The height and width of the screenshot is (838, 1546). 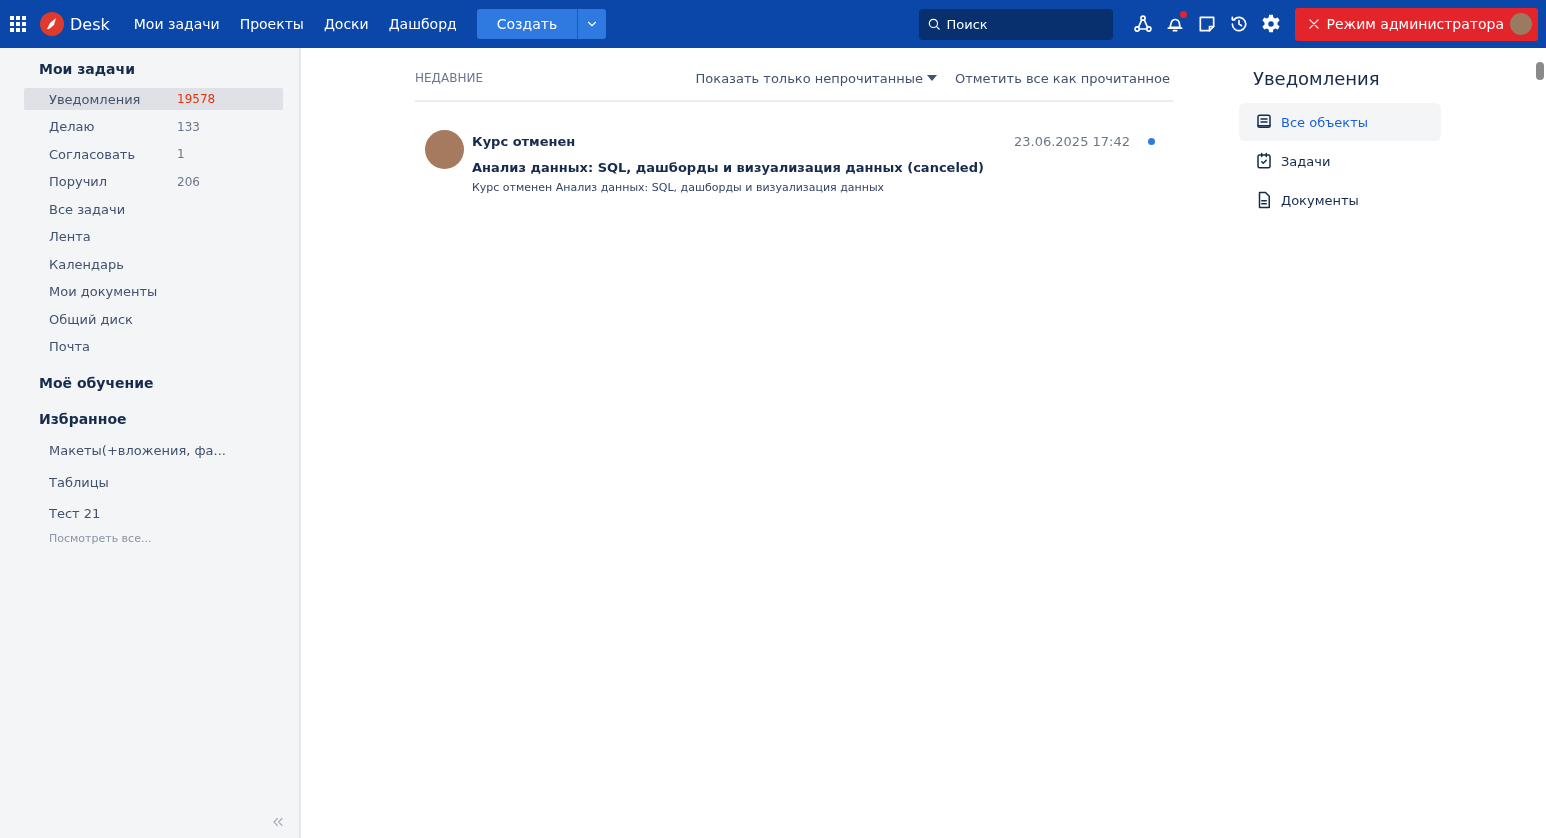 What do you see at coordinates (524, 141) in the screenshot?
I see `notification-title: Курс отменен` at bounding box center [524, 141].